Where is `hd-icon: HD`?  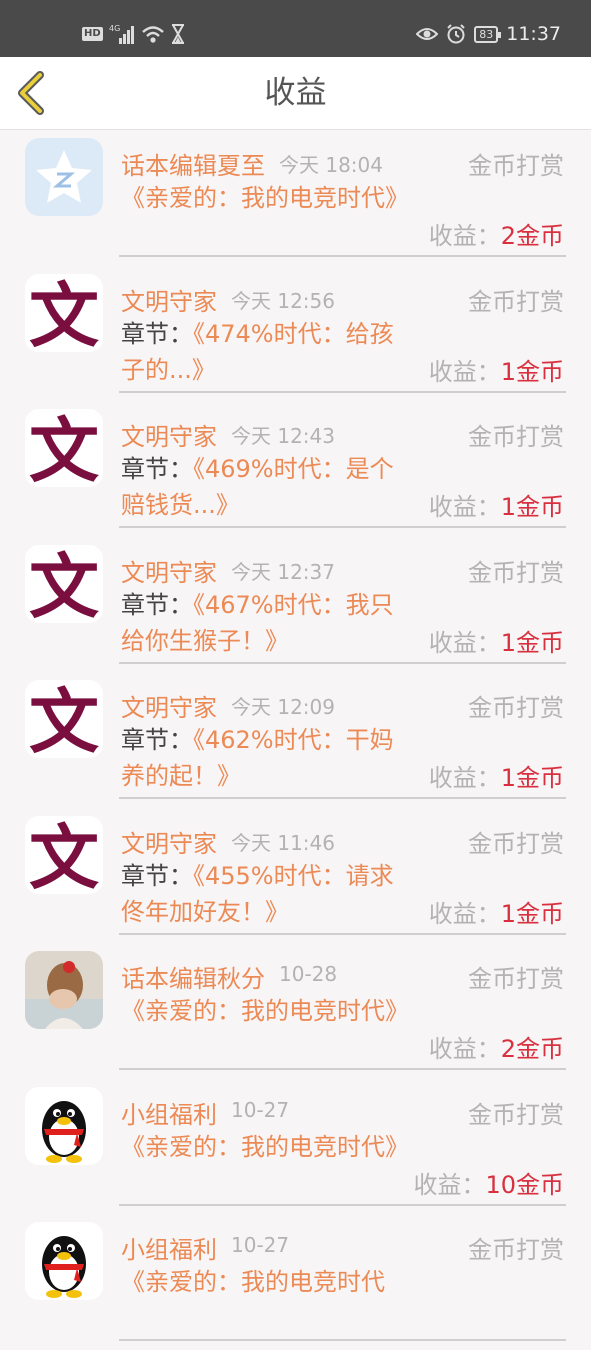 hd-icon: HD is located at coordinates (92, 34).